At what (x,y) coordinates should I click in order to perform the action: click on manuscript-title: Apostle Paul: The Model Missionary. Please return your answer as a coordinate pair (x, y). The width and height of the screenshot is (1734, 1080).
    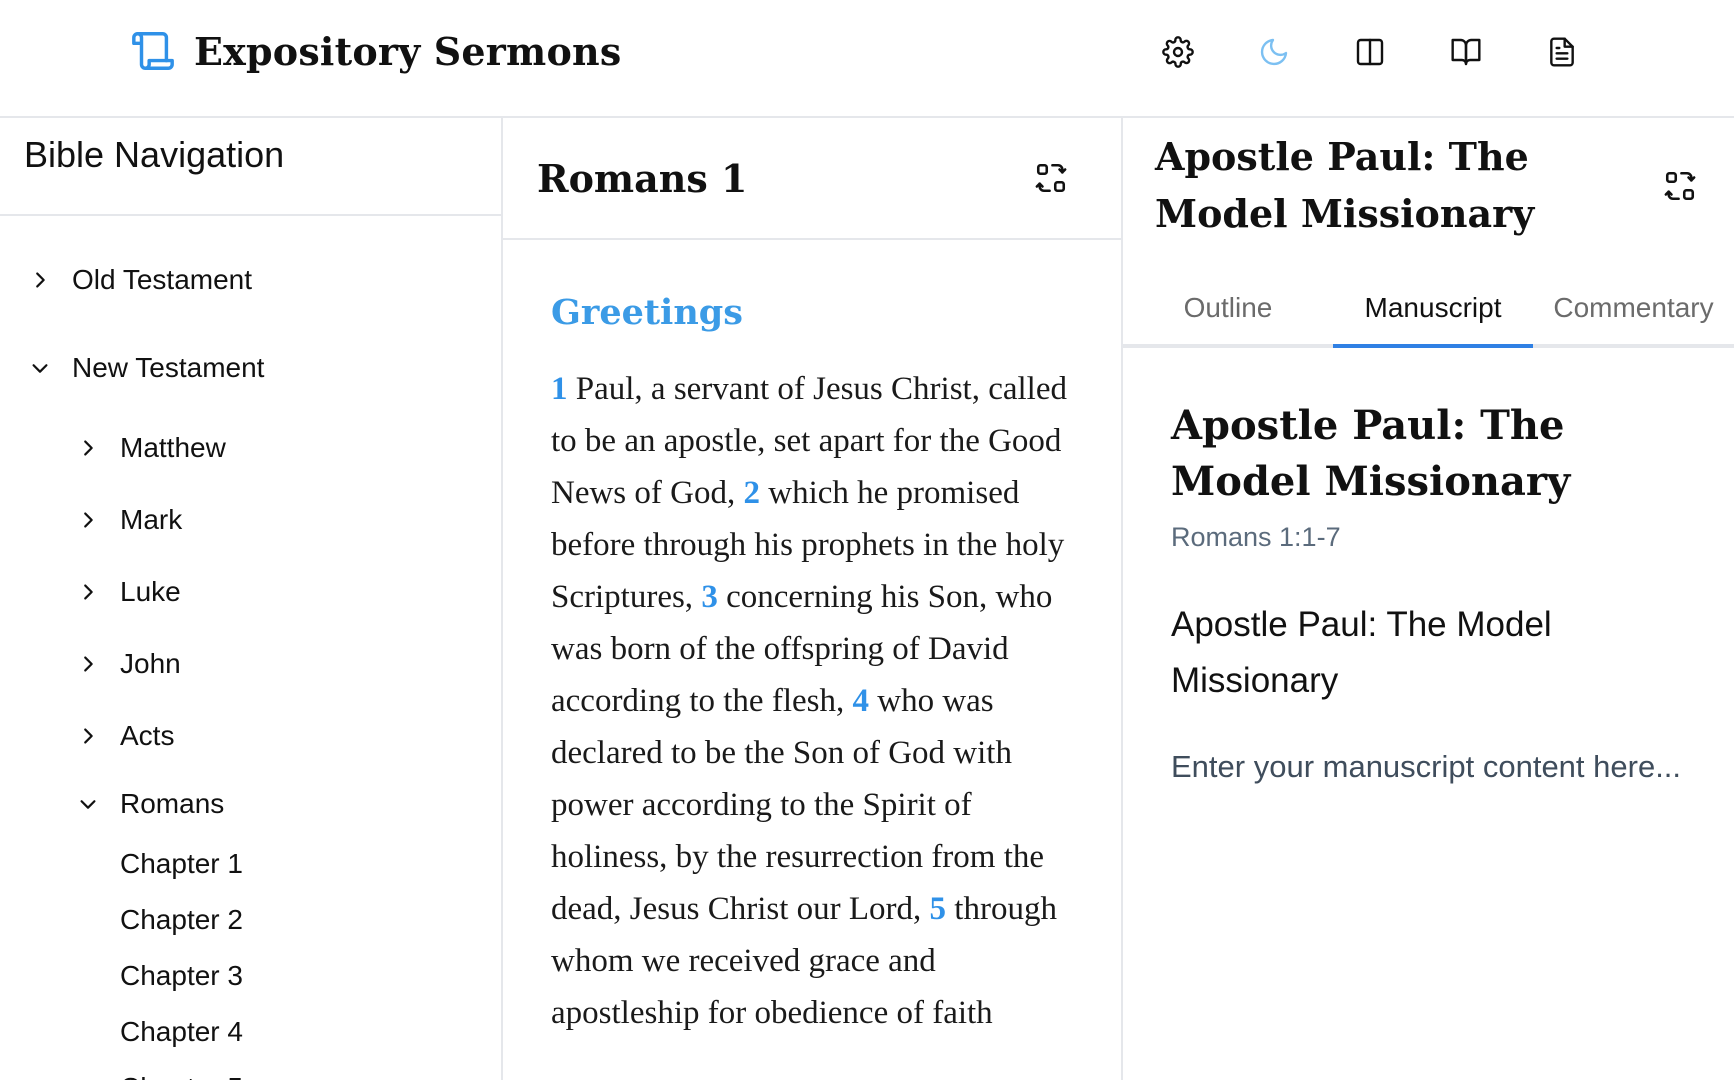
    Looking at the image, I should click on (1371, 453).